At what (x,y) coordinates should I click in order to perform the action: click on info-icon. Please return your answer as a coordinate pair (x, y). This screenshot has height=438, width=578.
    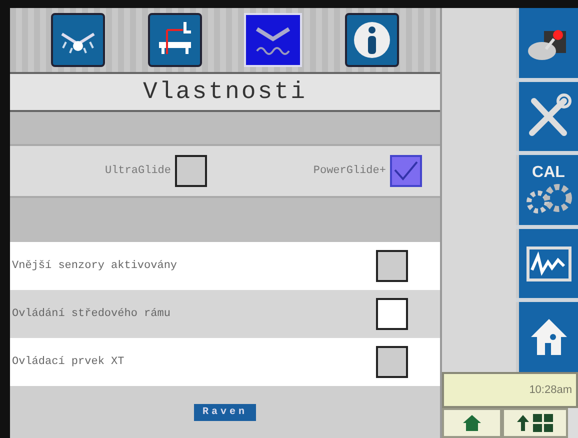
    Looking at the image, I should click on (372, 40).